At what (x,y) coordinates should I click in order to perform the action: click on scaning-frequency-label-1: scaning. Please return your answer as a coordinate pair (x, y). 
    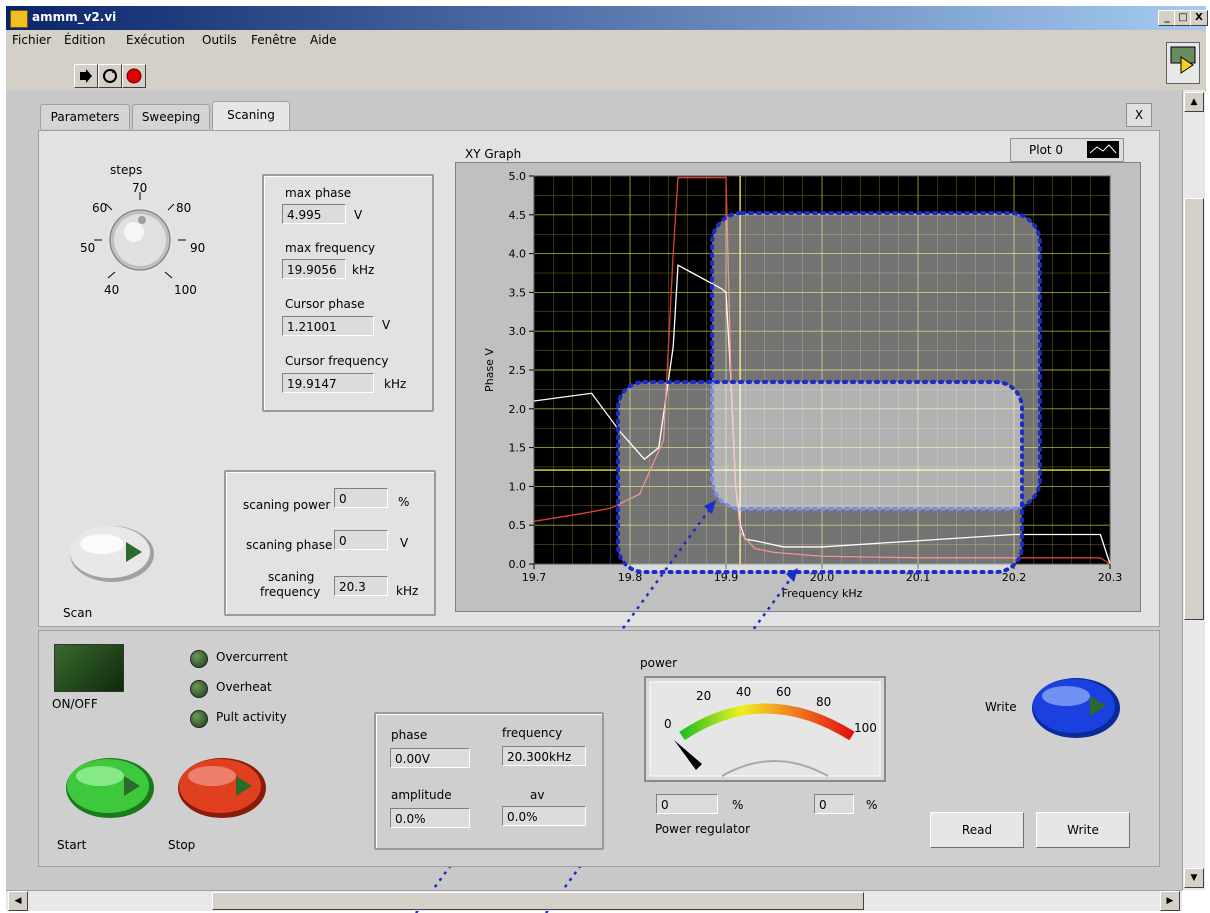
    Looking at the image, I should click on (291, 577).